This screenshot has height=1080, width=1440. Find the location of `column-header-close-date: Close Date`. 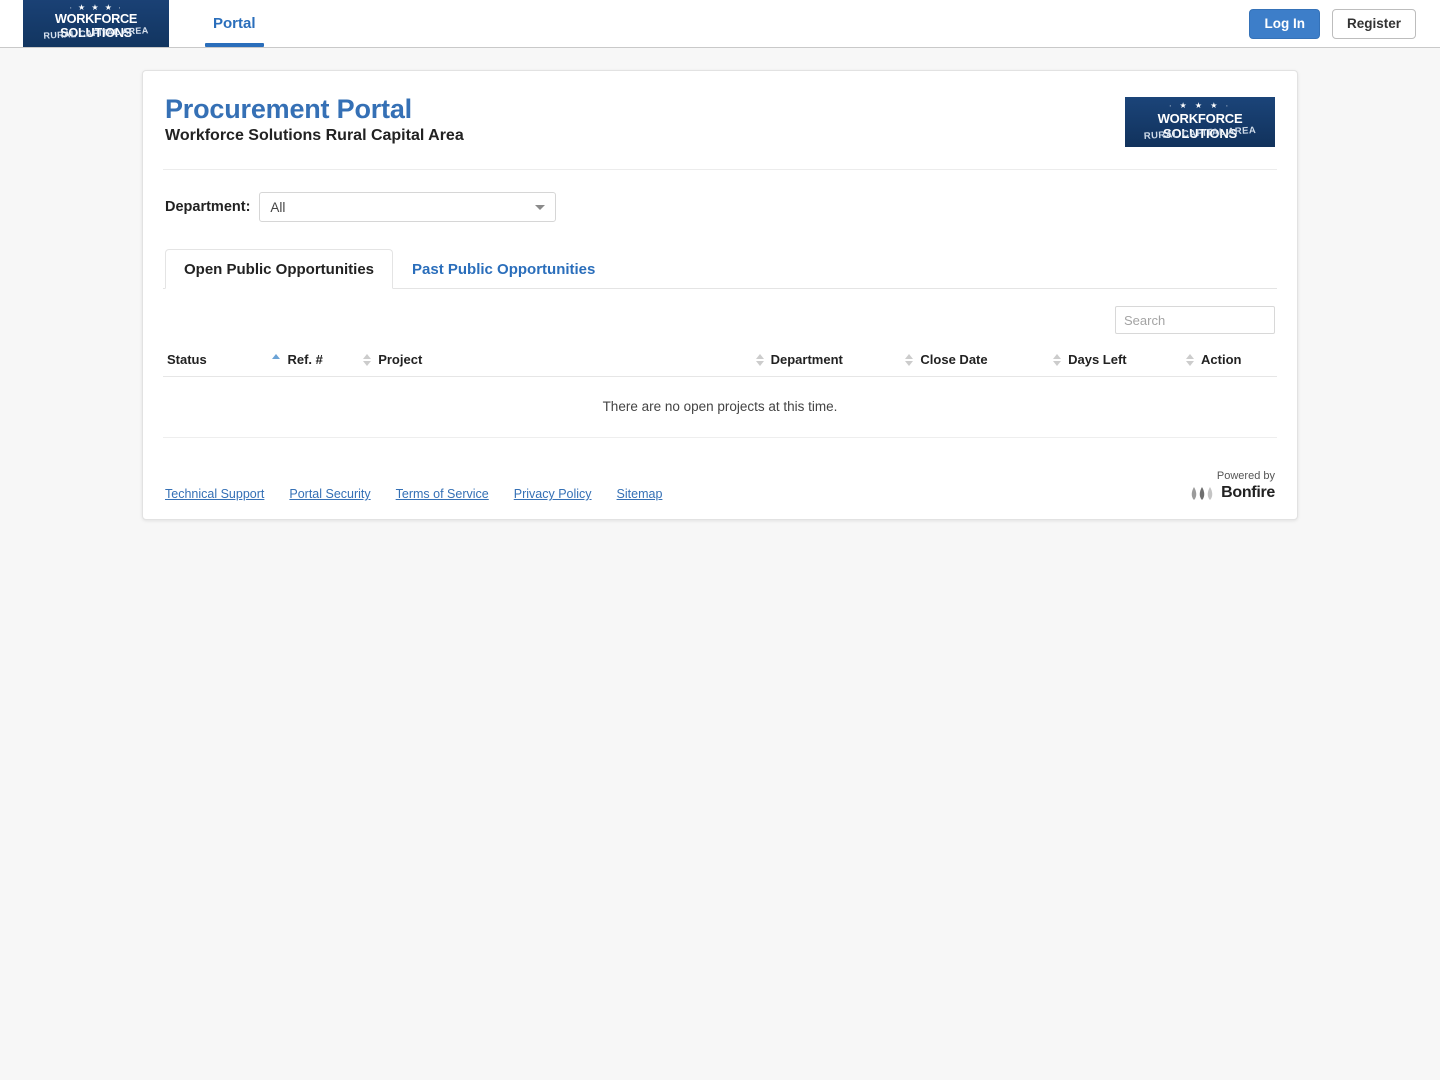

column-header-close-date: Close Date is located at coordinates (975, 361).